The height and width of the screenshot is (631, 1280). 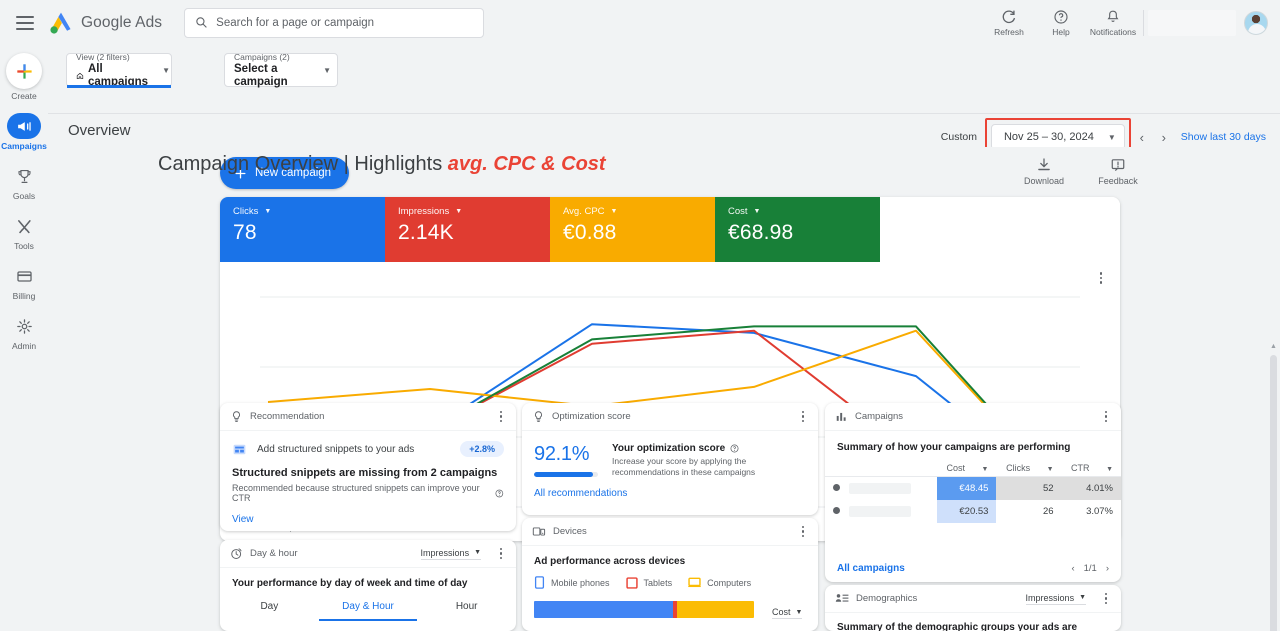 What do you see at coordinates (632, 229) in the screenshot?
I see `metric-tile-avg-cpc: Avg. CPC ▼ €0.88` at bounding box center [632, 229].